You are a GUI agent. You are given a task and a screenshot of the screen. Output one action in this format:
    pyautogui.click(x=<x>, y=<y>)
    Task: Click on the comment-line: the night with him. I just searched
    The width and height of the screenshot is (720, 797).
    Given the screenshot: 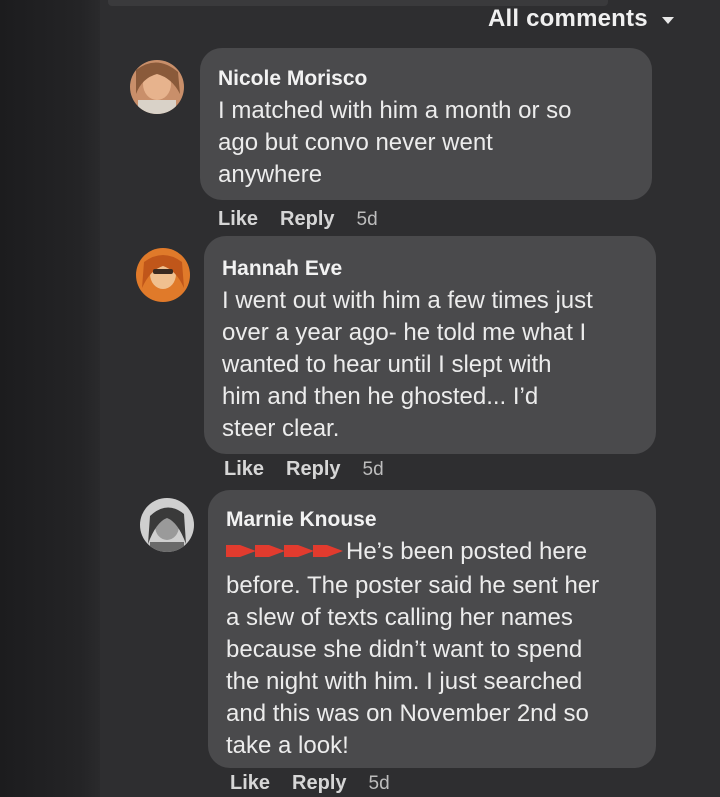 What is the action you would take?
    pyautogui.click(x=404, y=681)
    